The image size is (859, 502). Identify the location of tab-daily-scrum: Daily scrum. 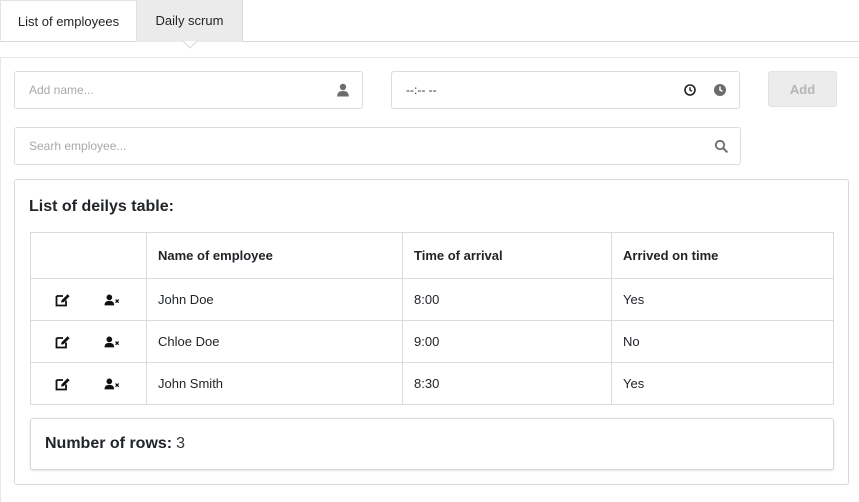
(190, 21).